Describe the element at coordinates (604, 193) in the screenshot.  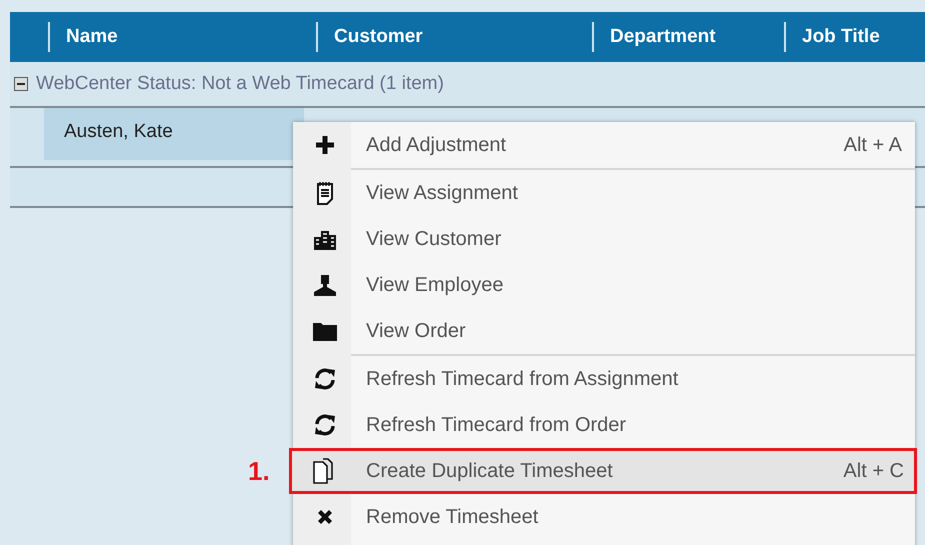
I see `menu-item: View Assignment` at that location.